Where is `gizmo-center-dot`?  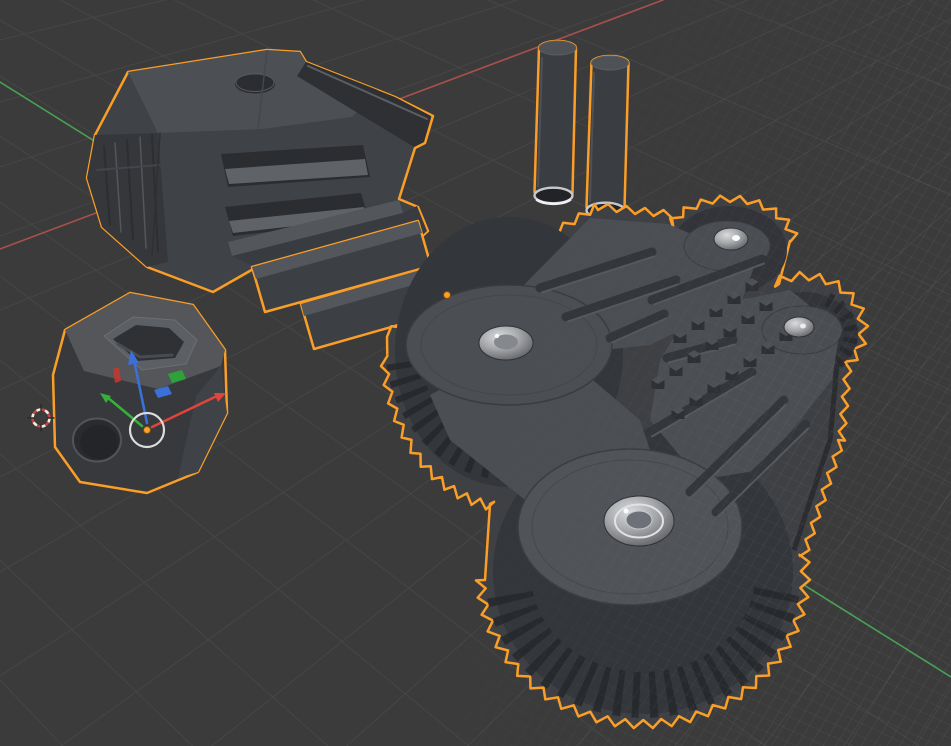
gizmo-center-dot is located at coordinates (147, 430).